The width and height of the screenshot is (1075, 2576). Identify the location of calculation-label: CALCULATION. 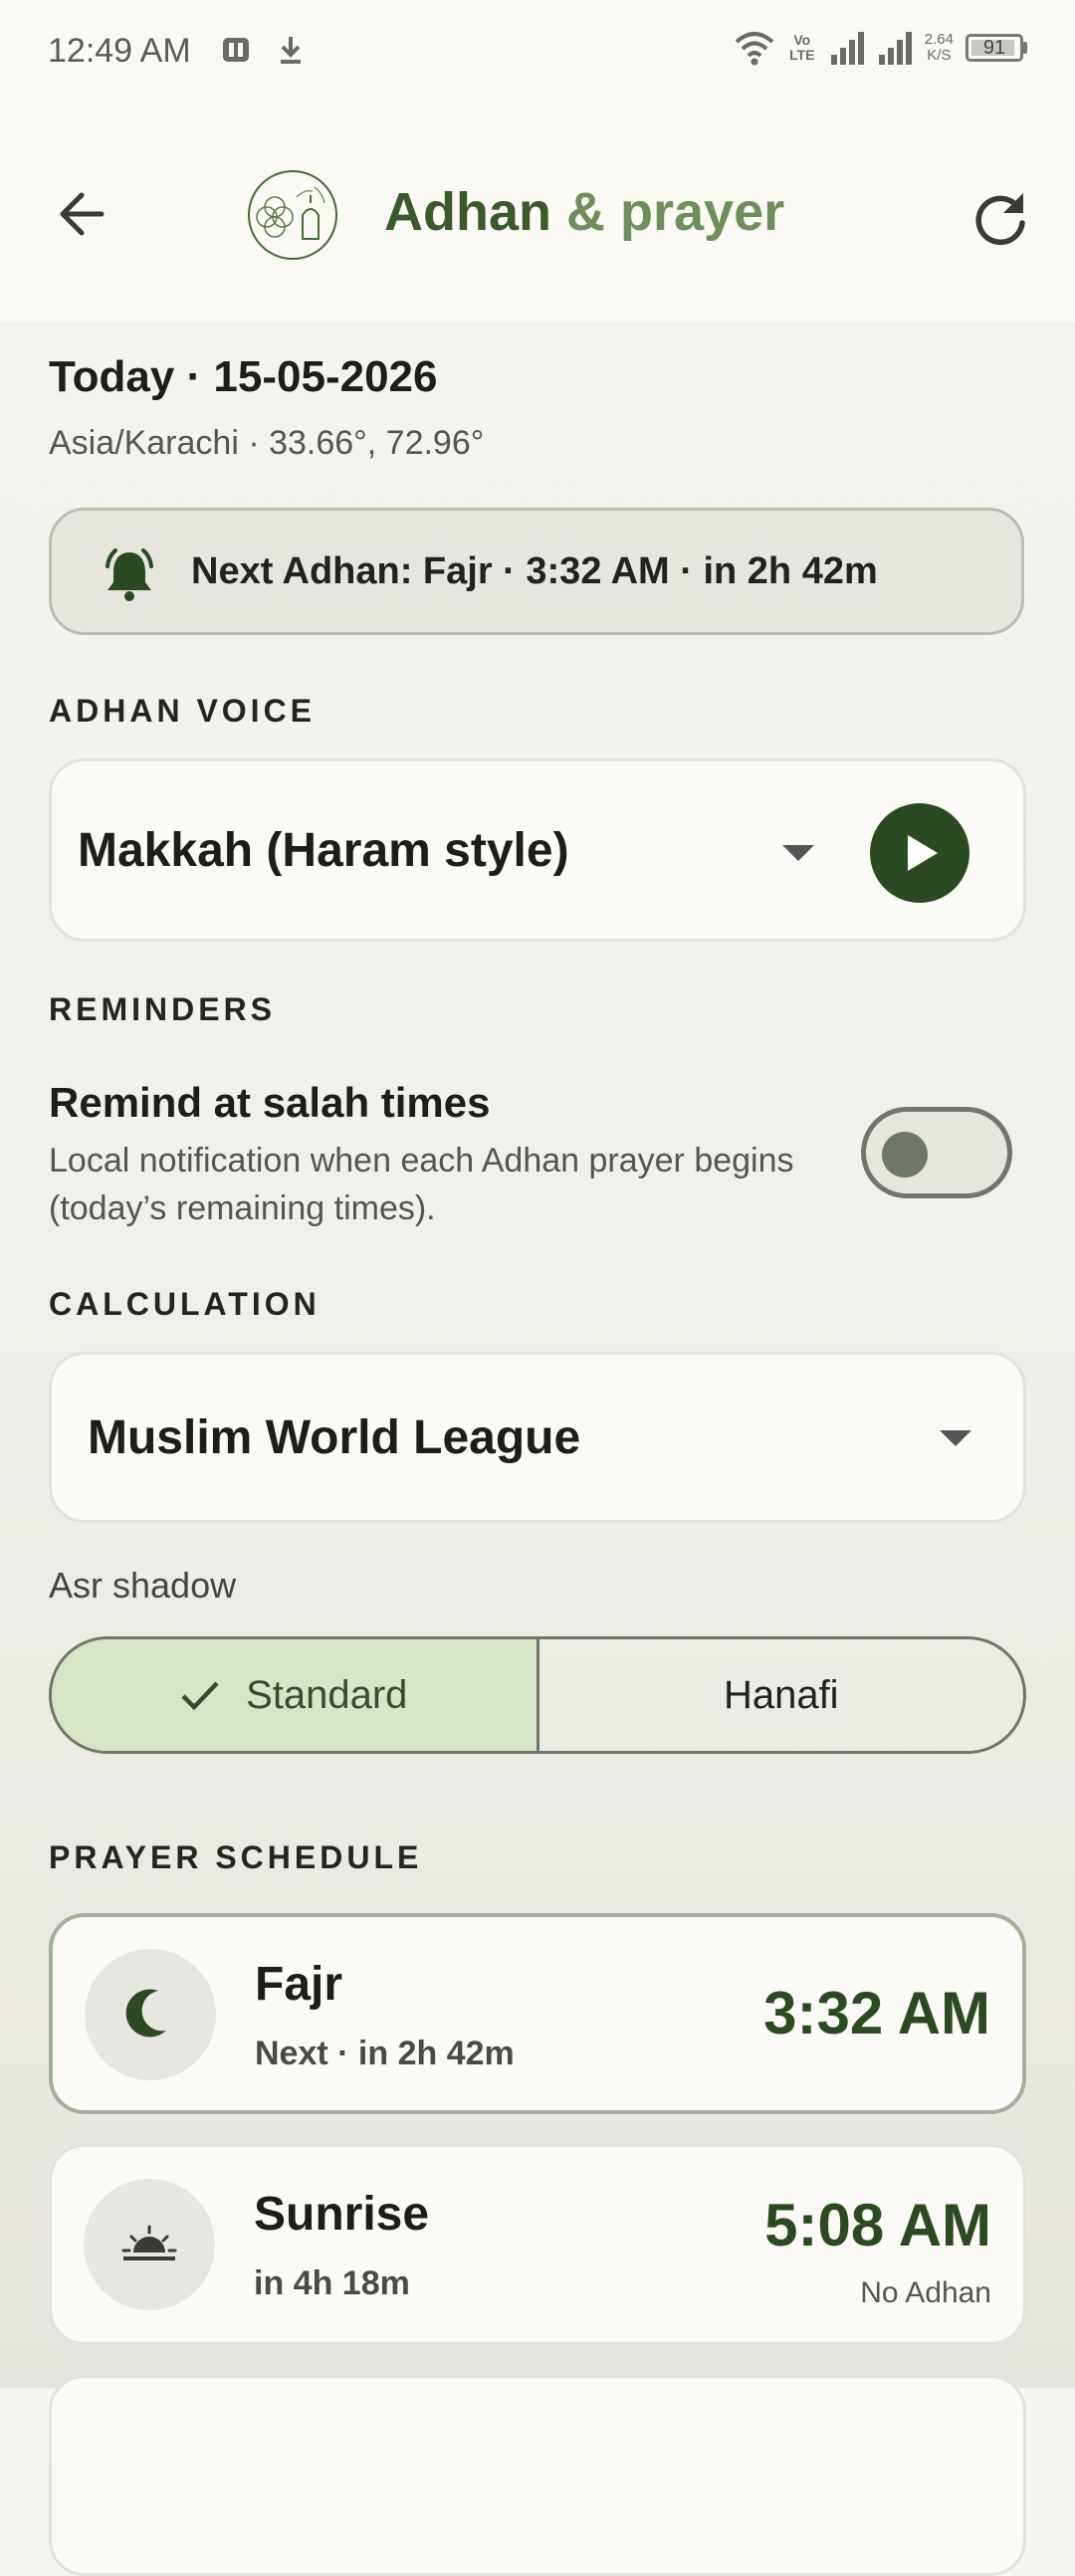
(185, 1304).